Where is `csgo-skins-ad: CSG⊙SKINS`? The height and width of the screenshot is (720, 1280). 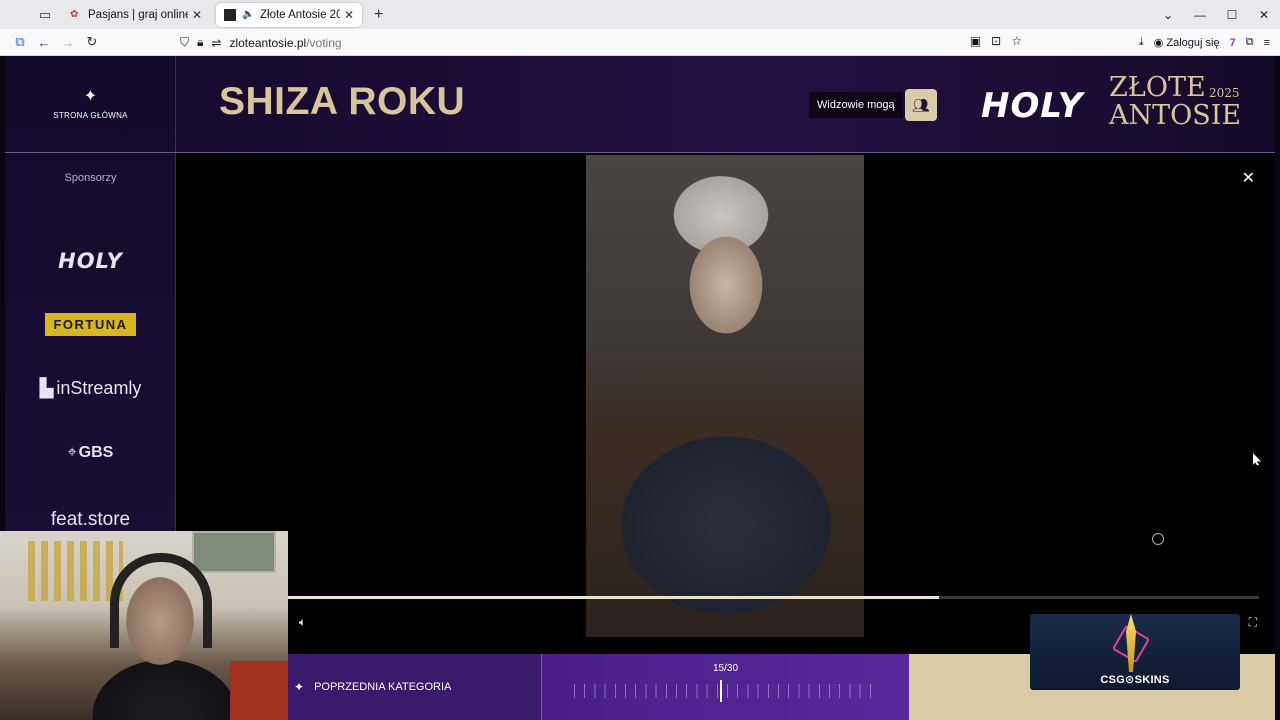
csgo-skins-ad: CSG⊙SKINS is located at coordinates (1135, 652).